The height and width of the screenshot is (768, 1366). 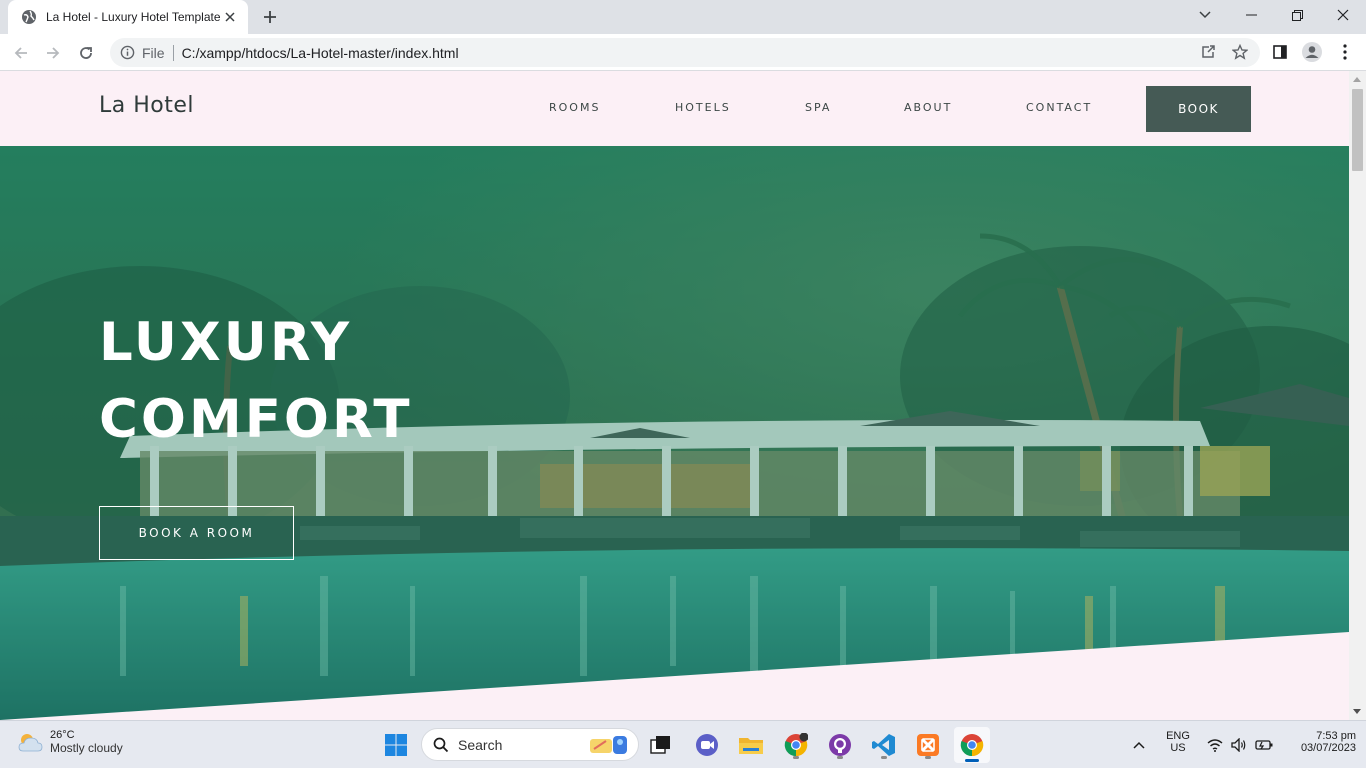 What do you see at coordinates (1345, 52) in the screenshot?
I see `menu-kebab-icon` at bounding box center [1345, 52].